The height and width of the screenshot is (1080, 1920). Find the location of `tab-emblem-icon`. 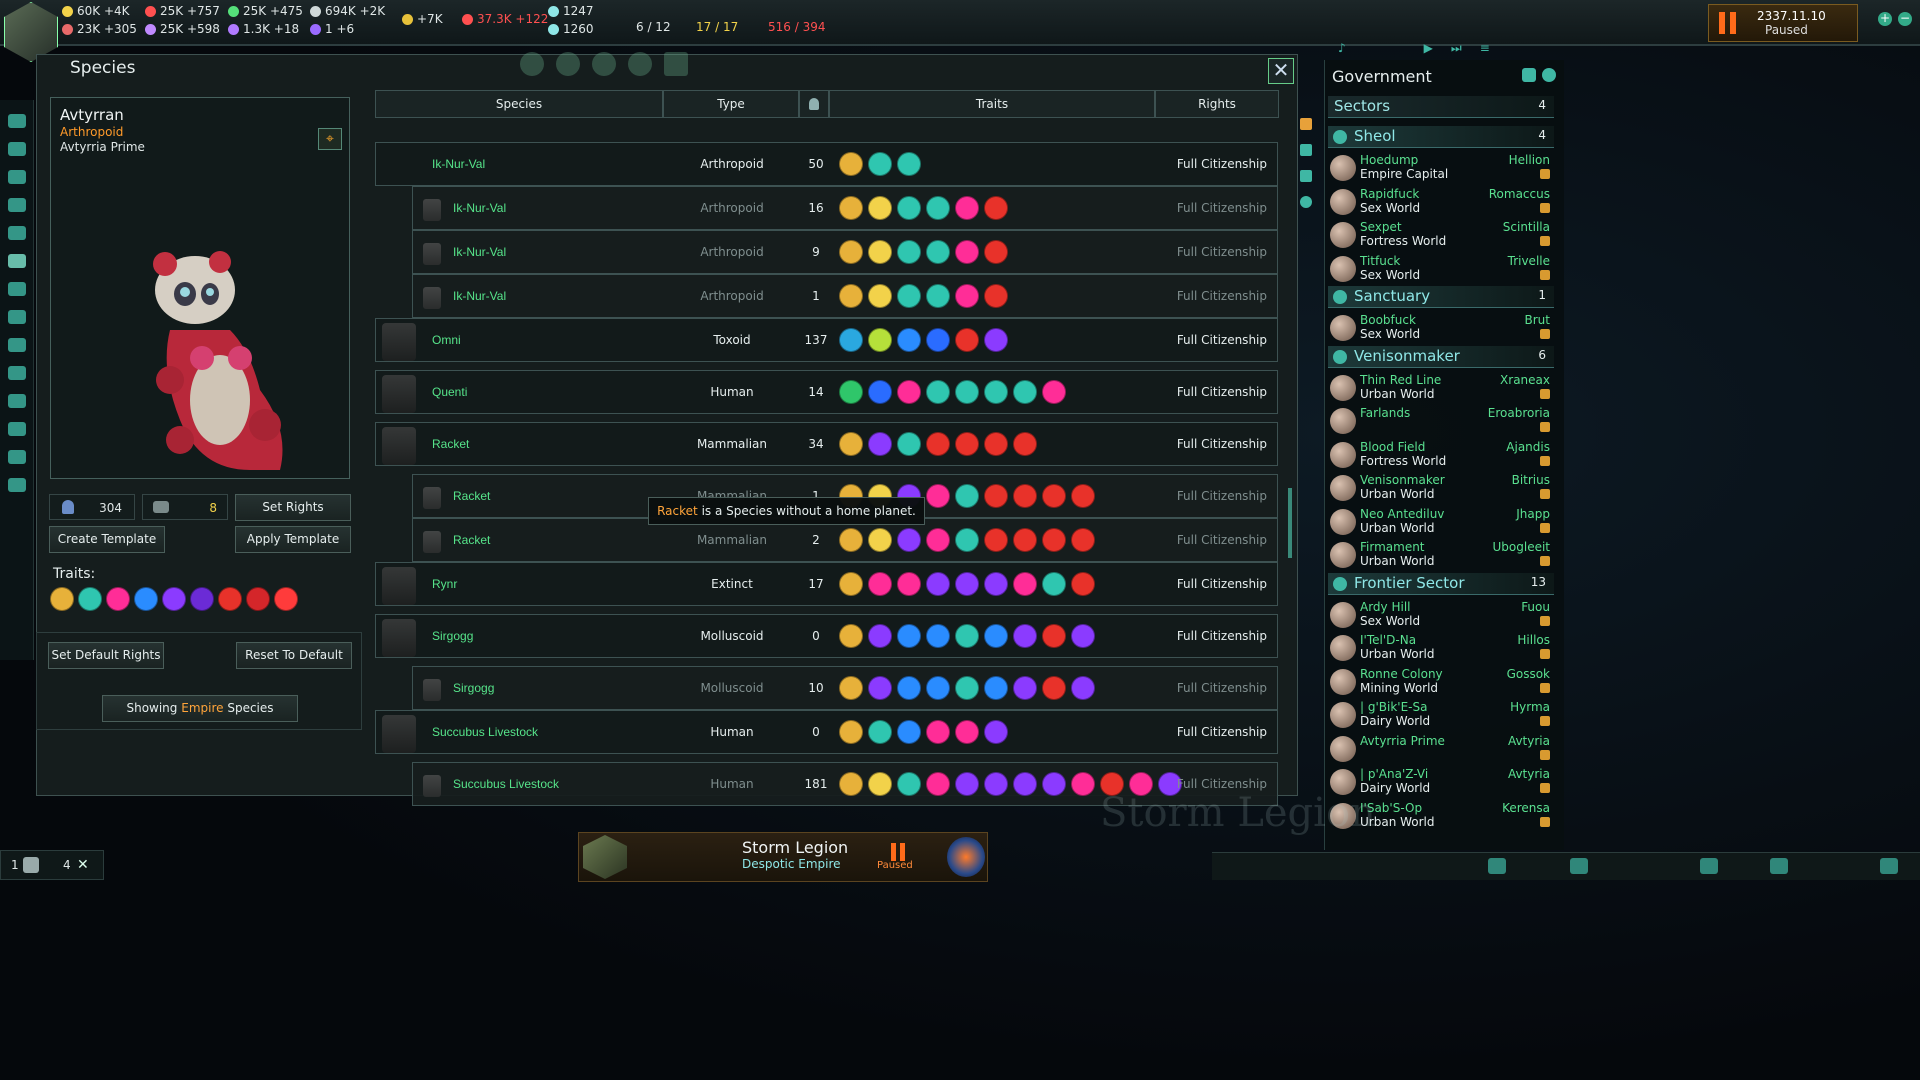

tab-emblem-icon is located at coordinates (604, 64).